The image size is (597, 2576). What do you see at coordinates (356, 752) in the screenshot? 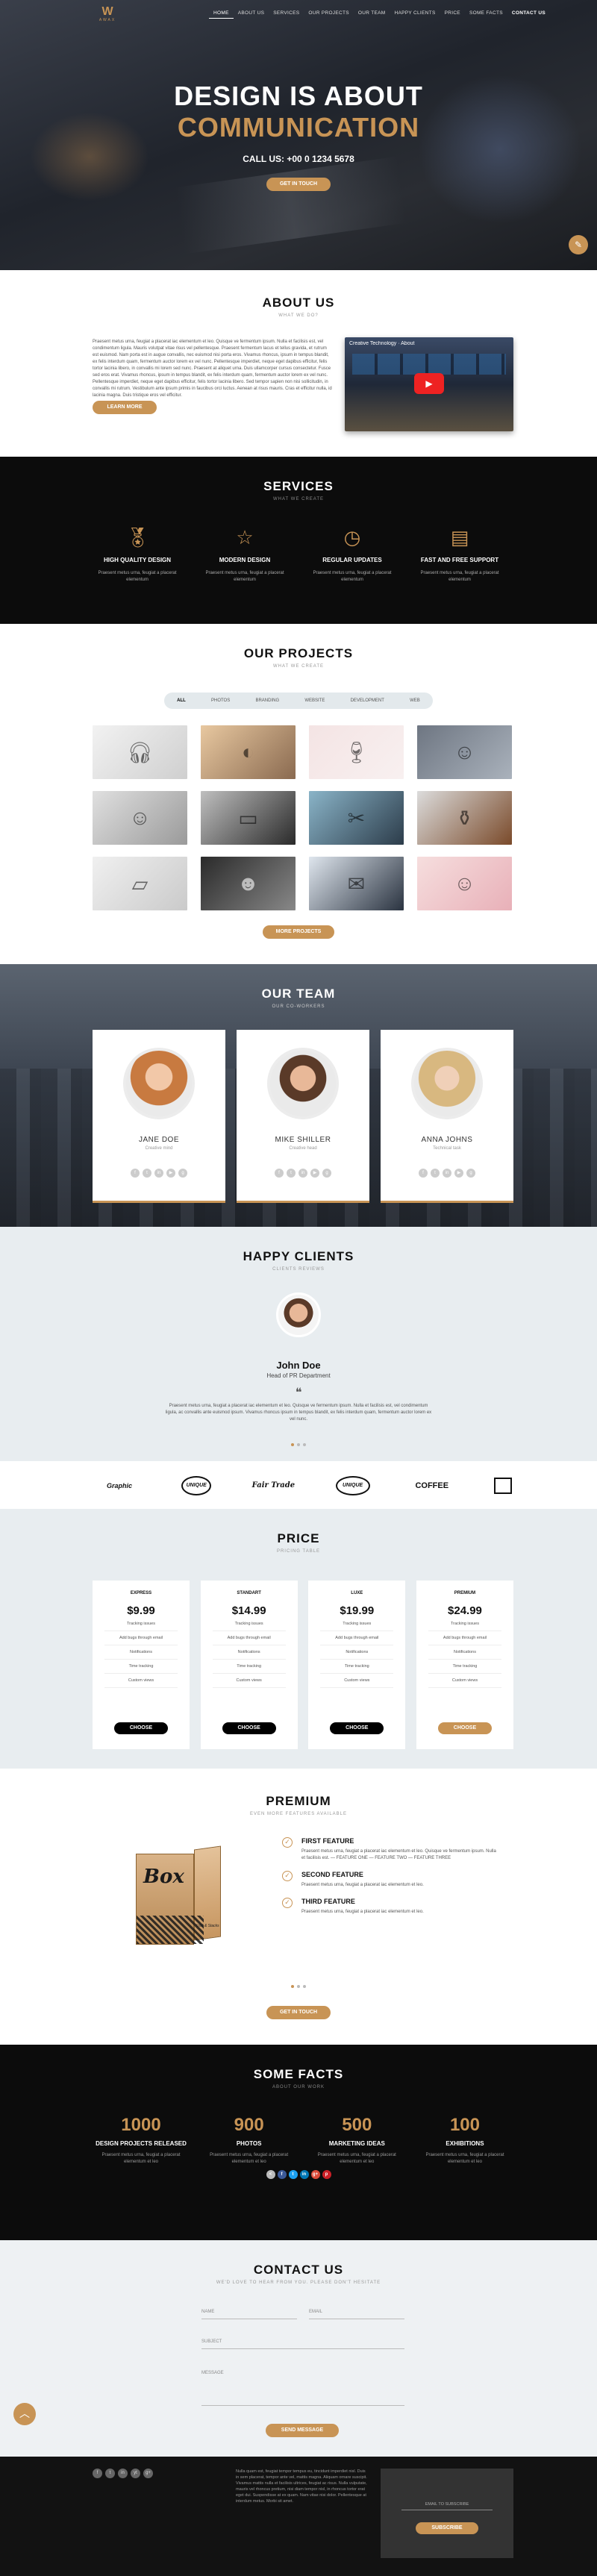
I see `project-wine-bottle-image: 🍷︎` at bounding box center [356, 752].